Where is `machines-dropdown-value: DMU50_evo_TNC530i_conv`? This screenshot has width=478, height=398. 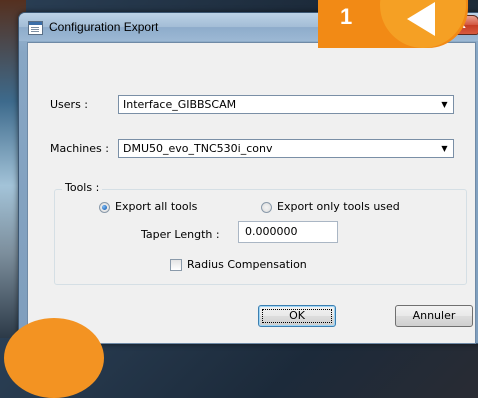 machines-dropdown-value: DMU50_evo_TNC530i_conv is located at coordinates (198, 148).